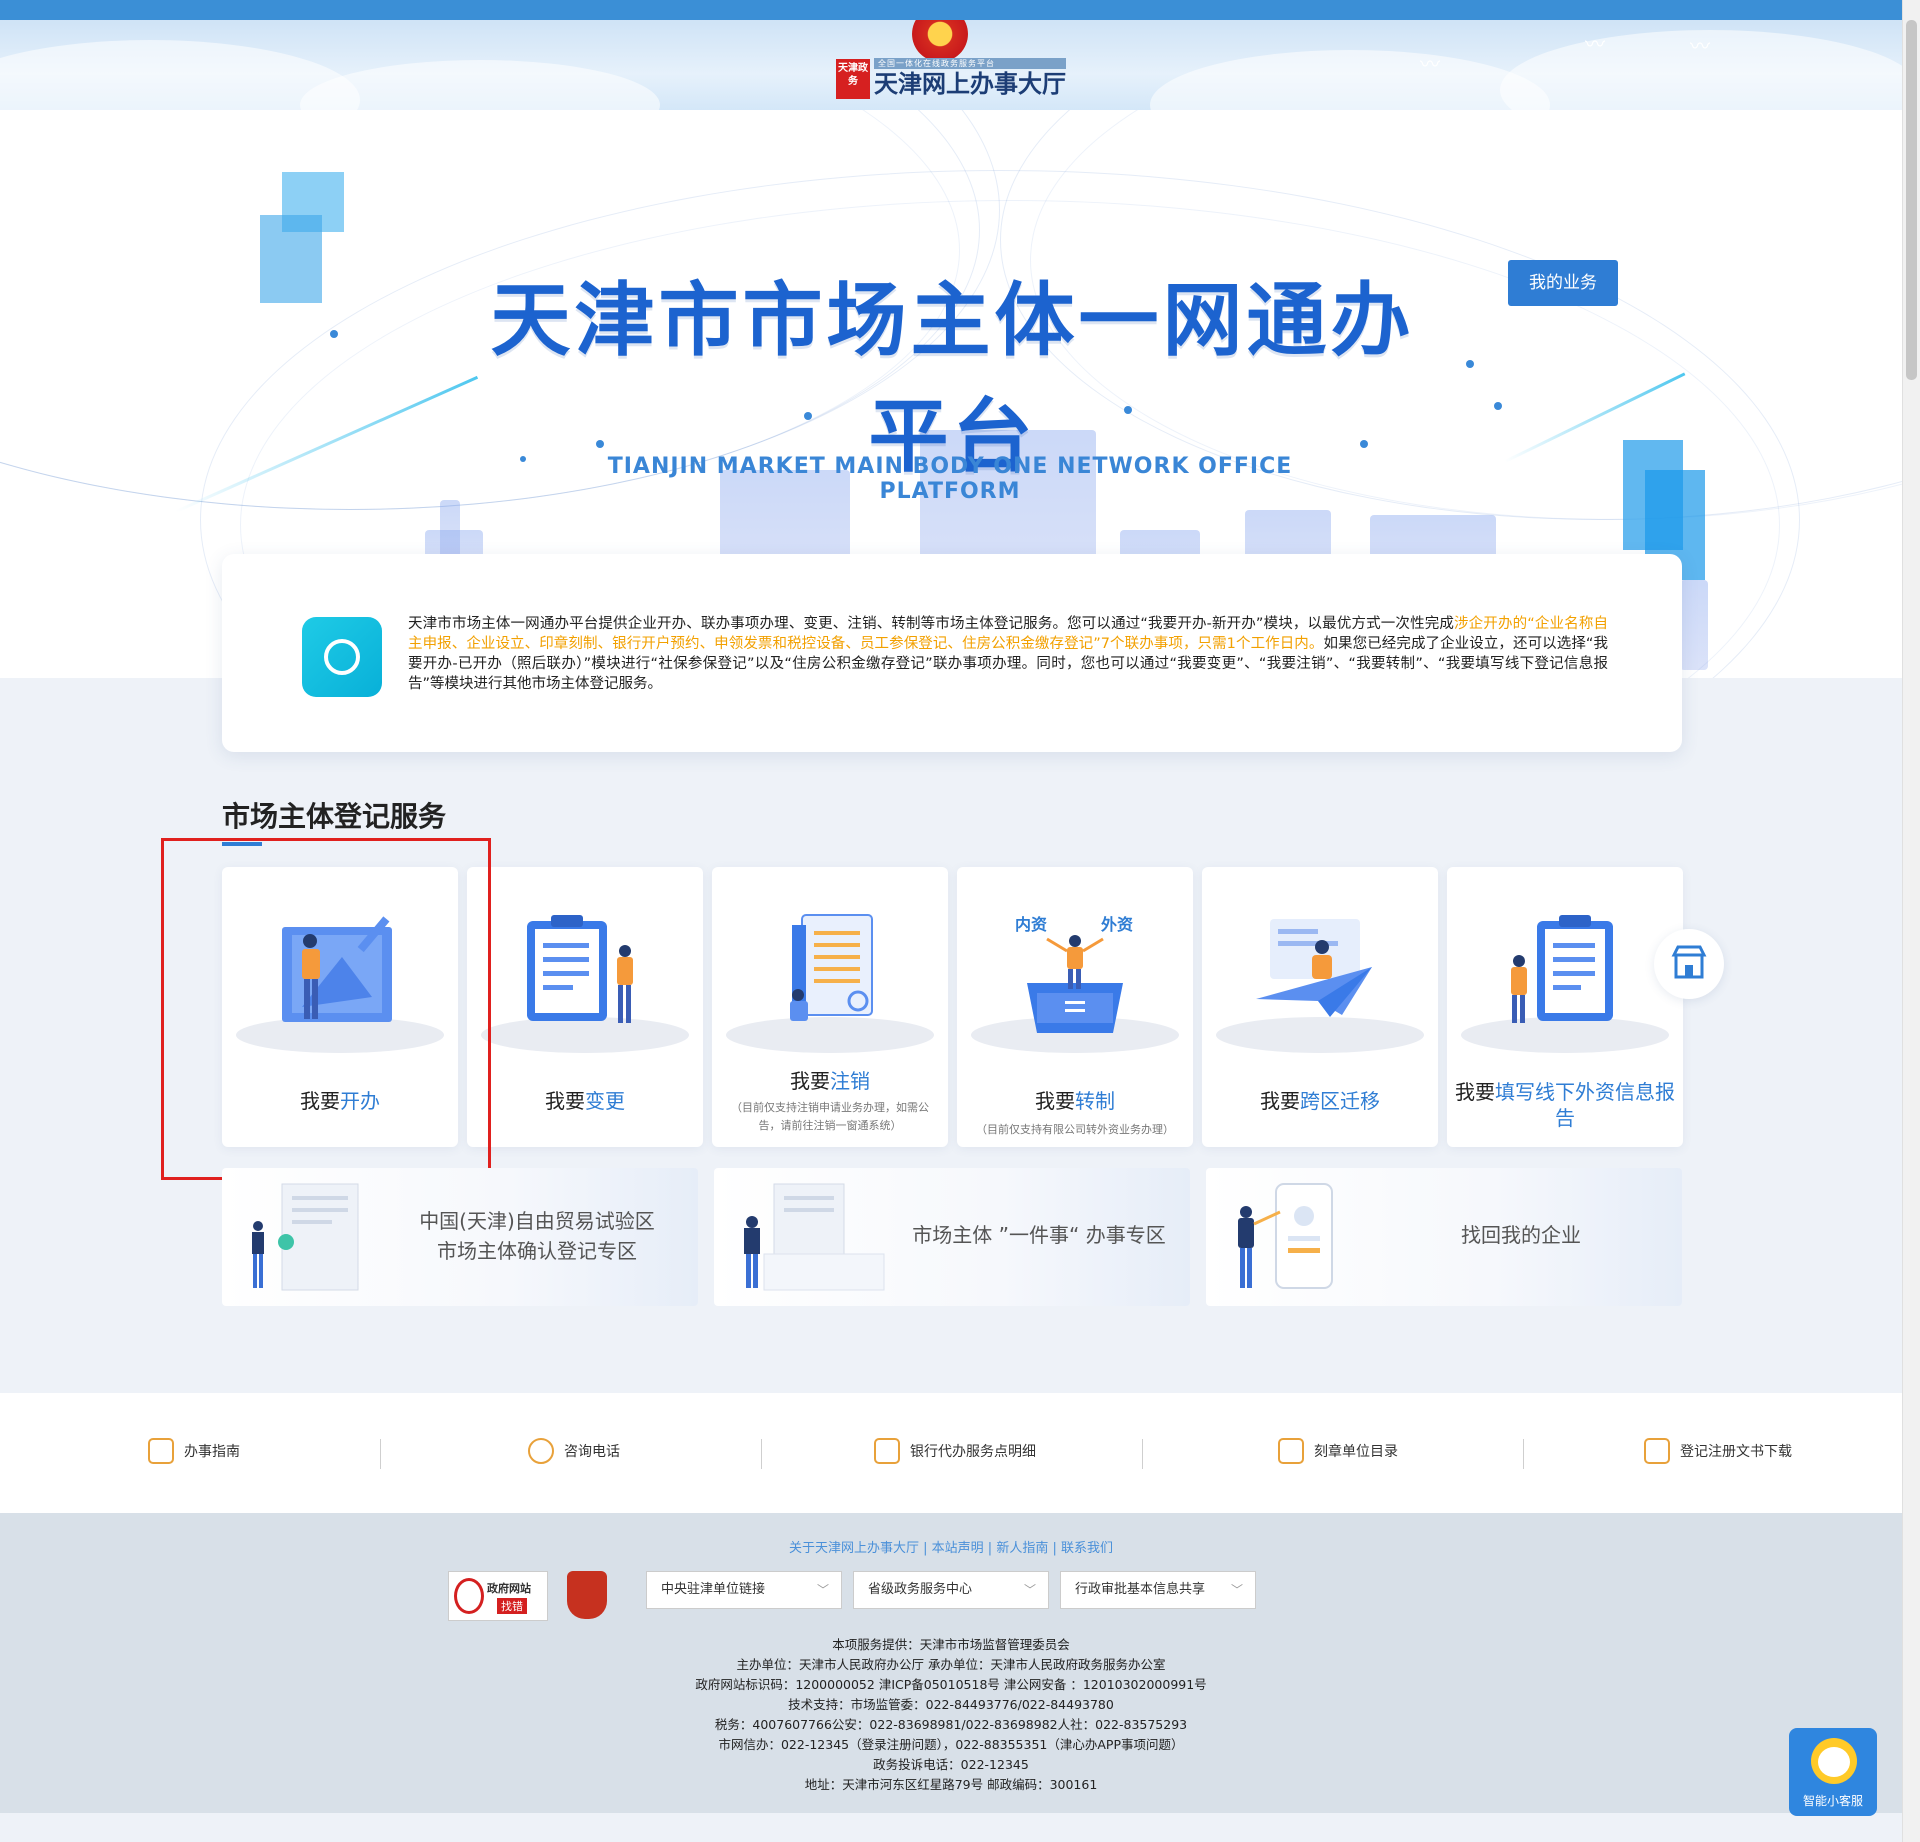  Describe the element at coordinates (1117, 924) in the screenshot. I see `tag-foreign: 外资` at that location.